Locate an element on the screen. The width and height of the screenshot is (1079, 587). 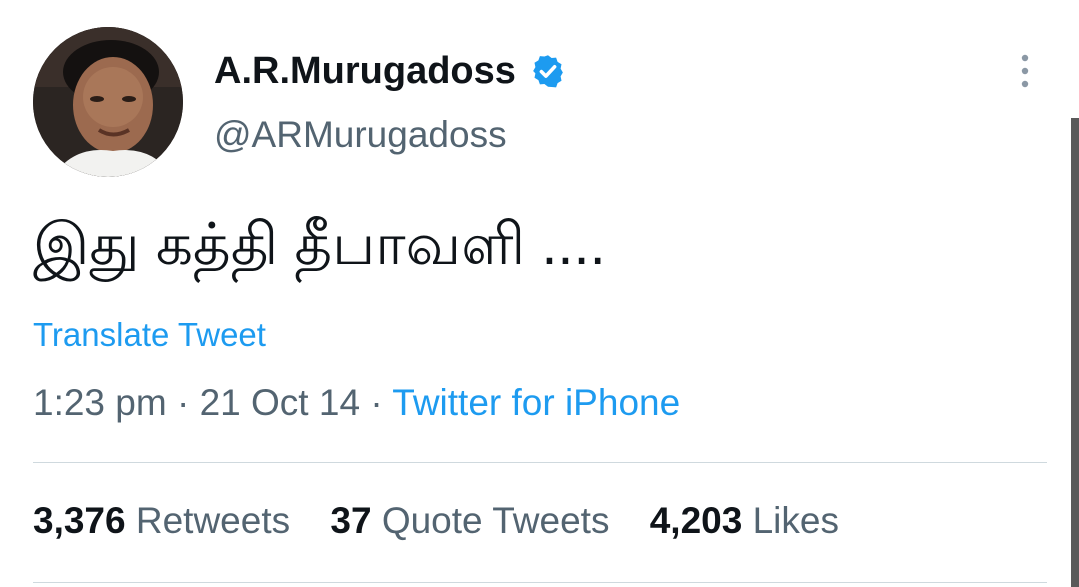
retweets-count: 3,376 is located at coordinates (79, 520).